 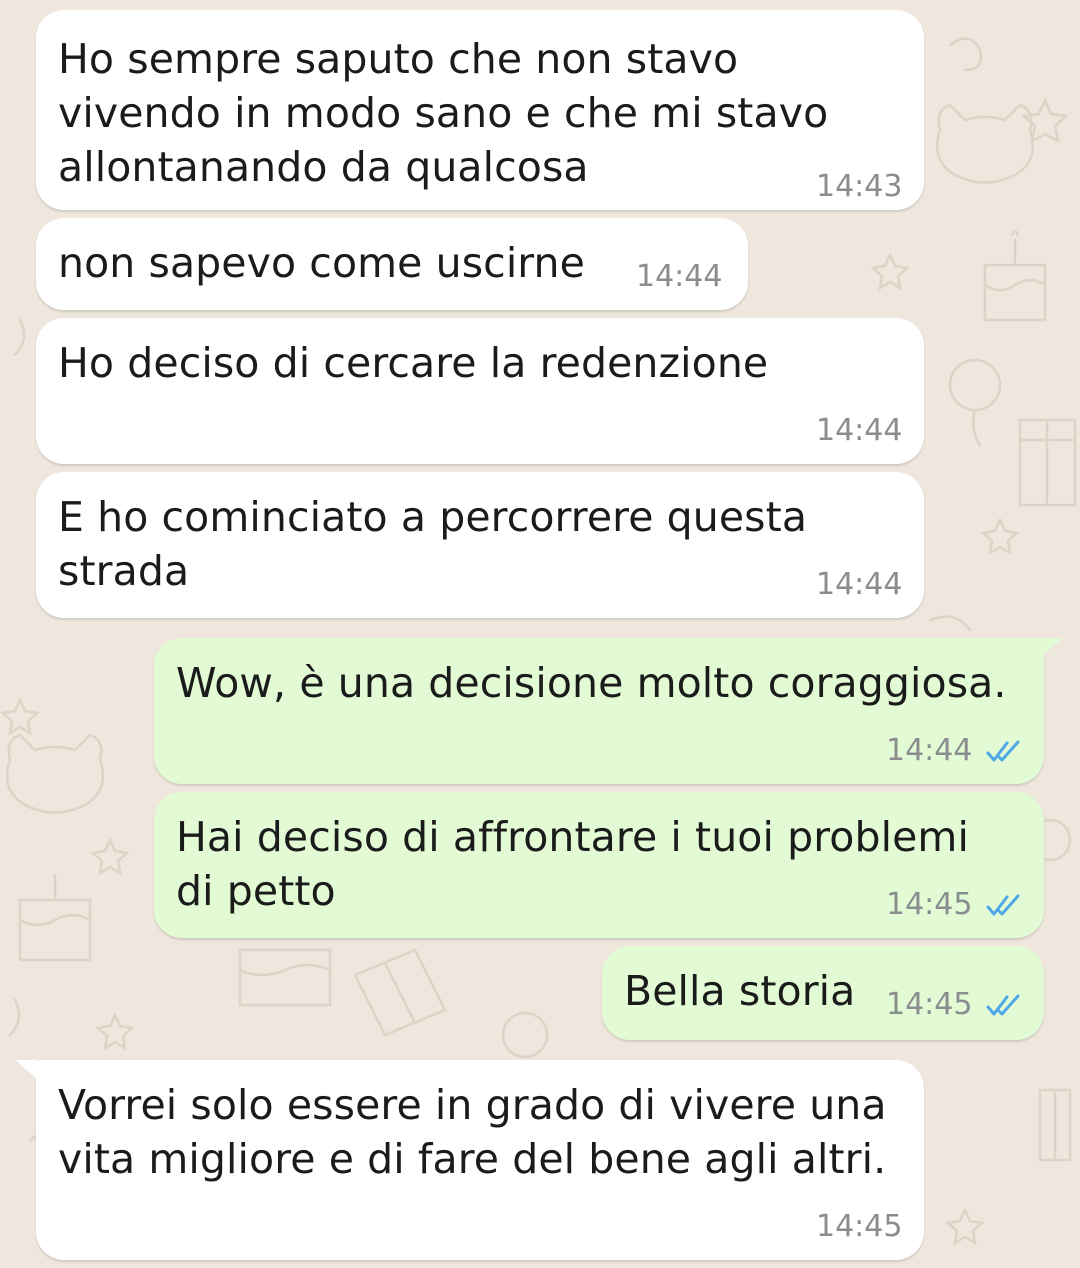 I want to click on message-text: Ho deciso di cercare la redenzione, so click(x=413, y=363).